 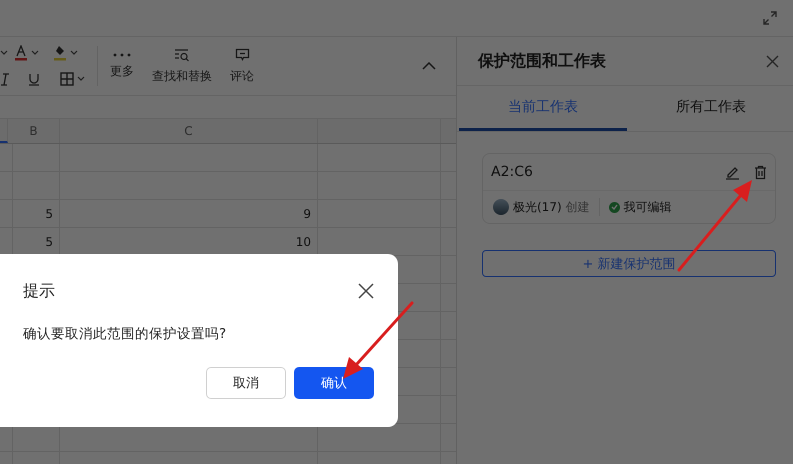 I want to click on range-label: A2:C6, so click(x=512, y=172).